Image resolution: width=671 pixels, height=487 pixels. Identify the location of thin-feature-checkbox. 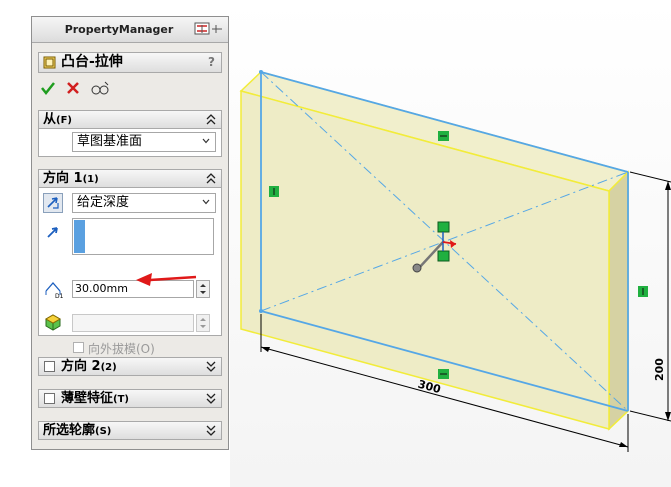
(49, 398).